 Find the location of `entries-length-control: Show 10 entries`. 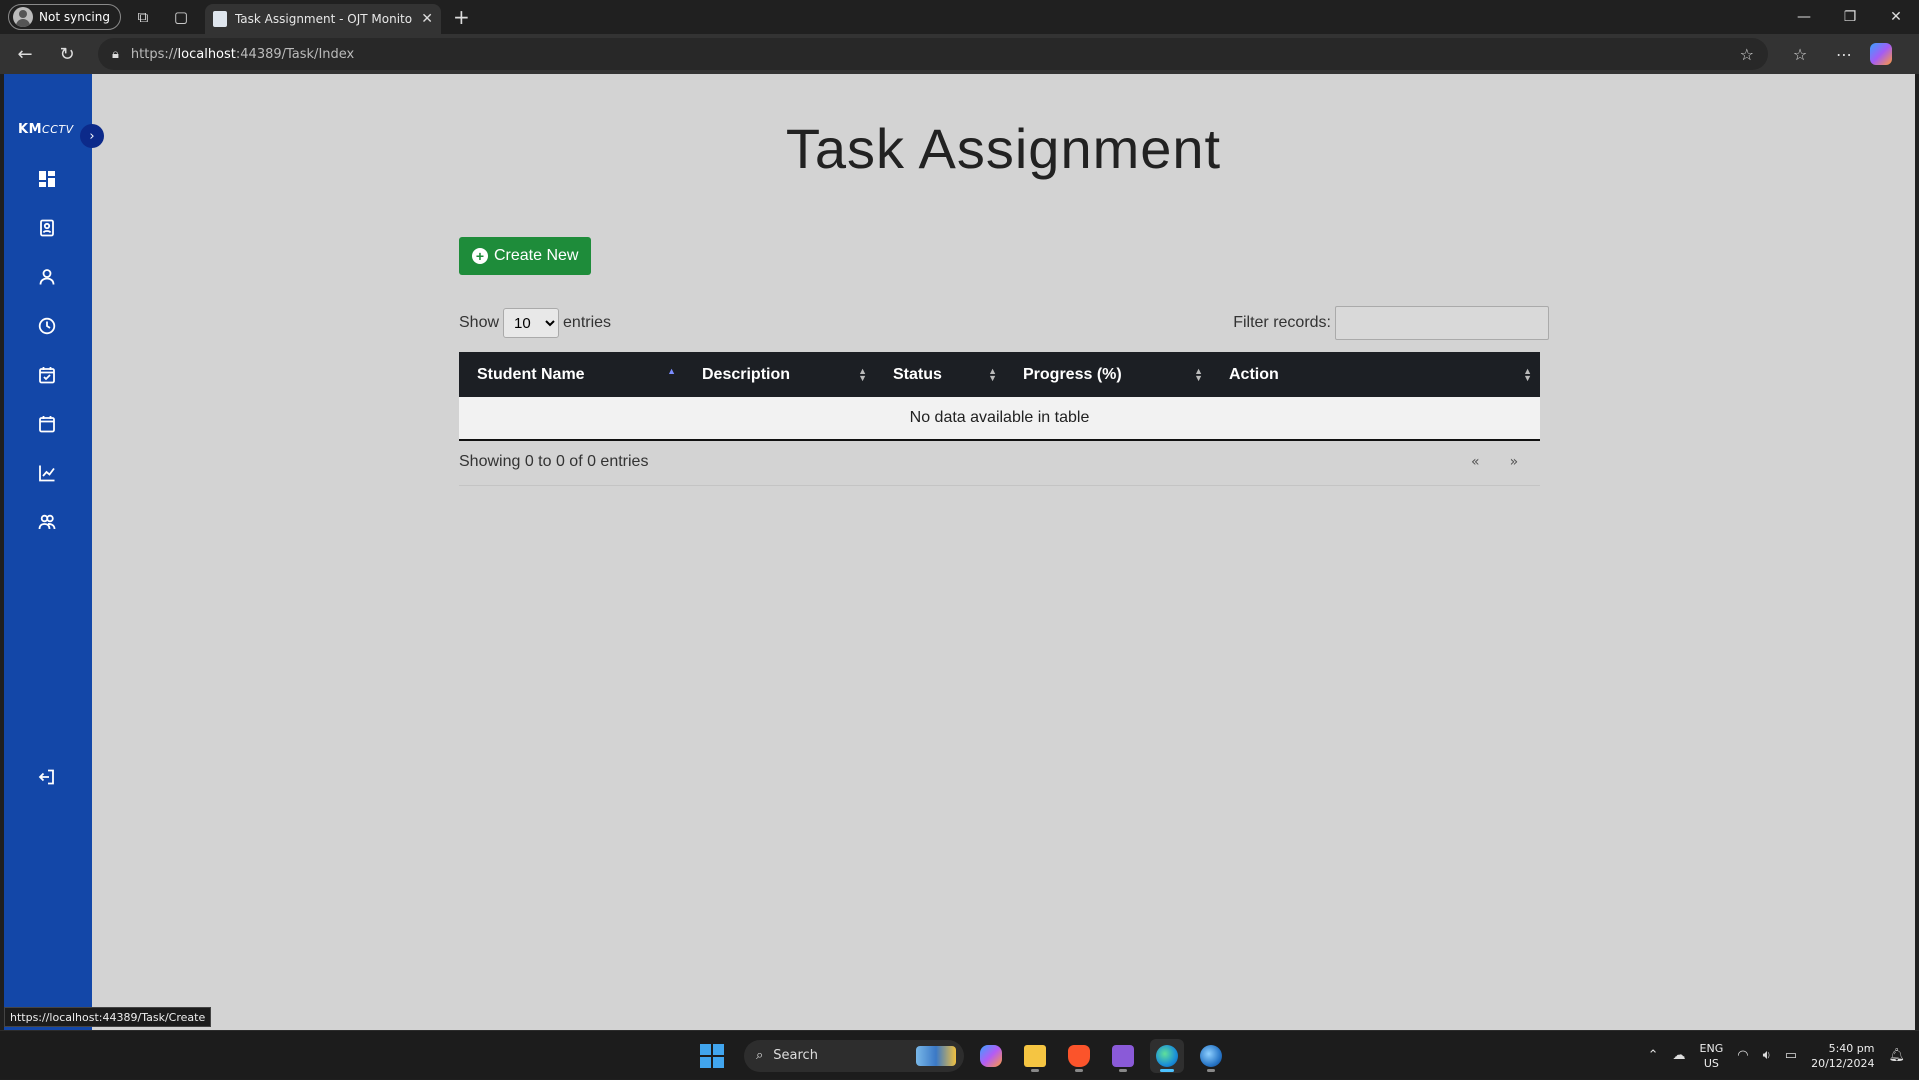

entries-length-control: Show 10 entries is located at coordinates (535, 323).